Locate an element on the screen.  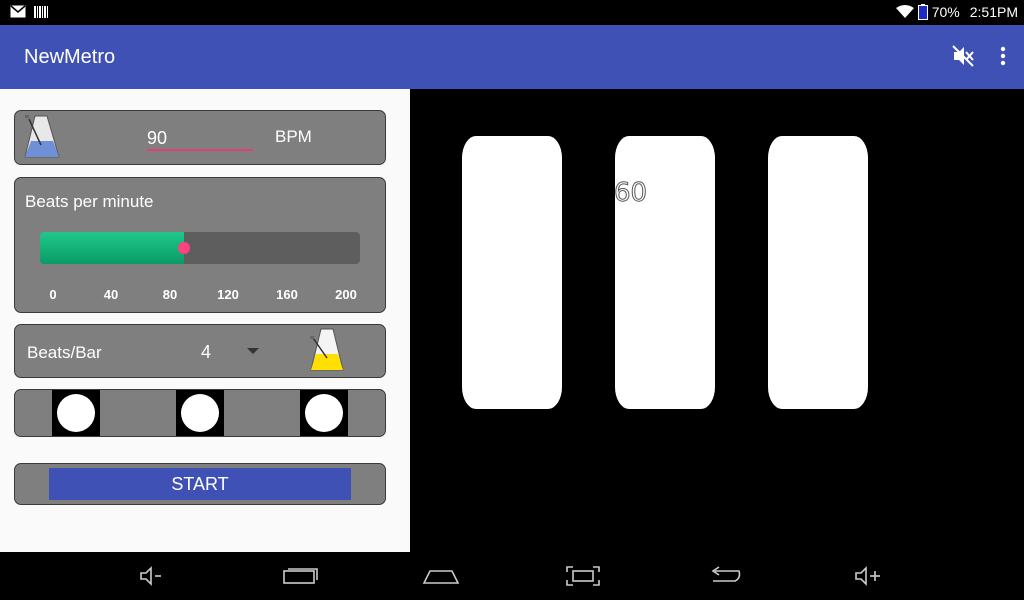
volume-down-icon is located at coordinates (150, 576).